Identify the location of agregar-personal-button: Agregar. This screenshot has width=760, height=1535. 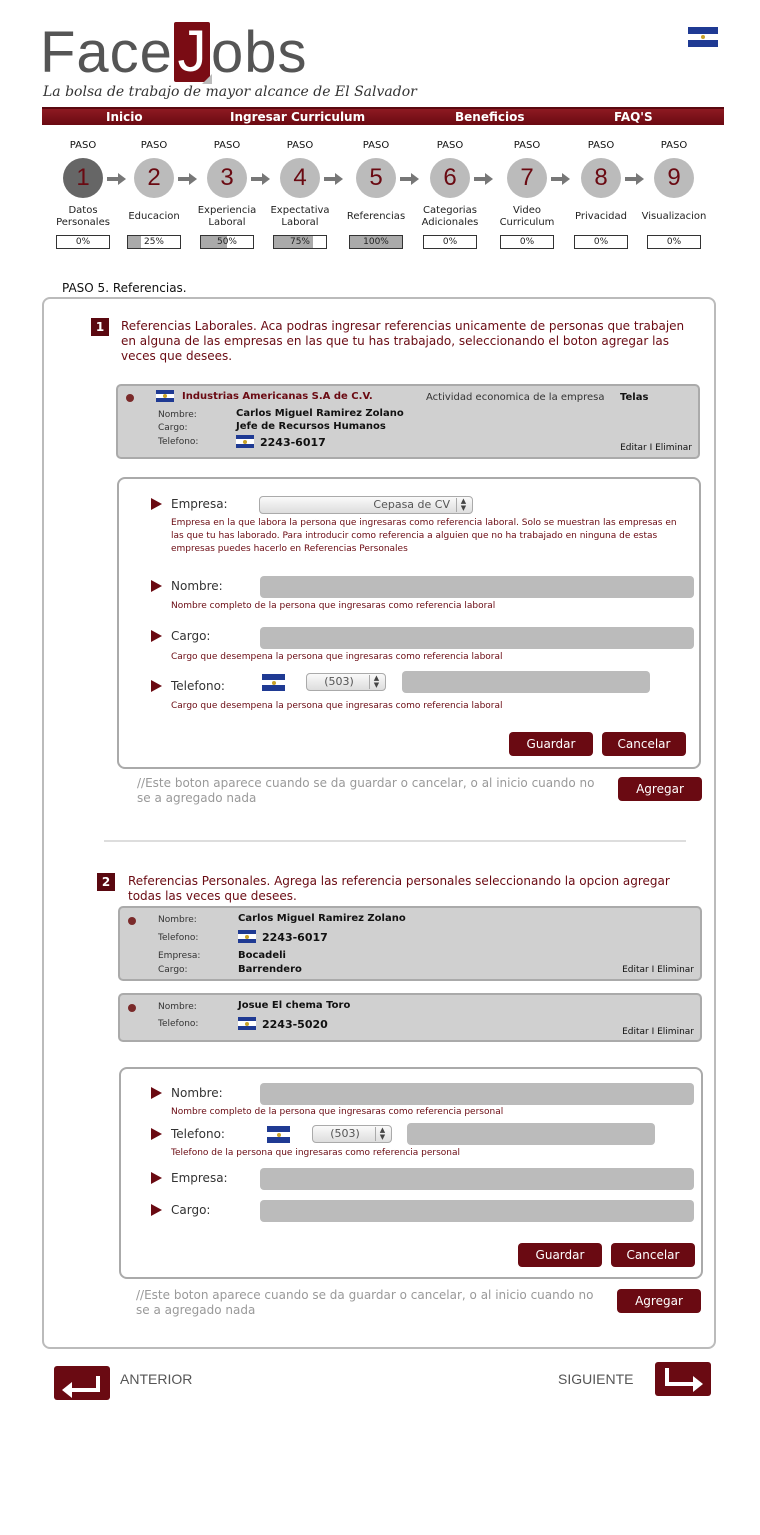
(659, 1301).